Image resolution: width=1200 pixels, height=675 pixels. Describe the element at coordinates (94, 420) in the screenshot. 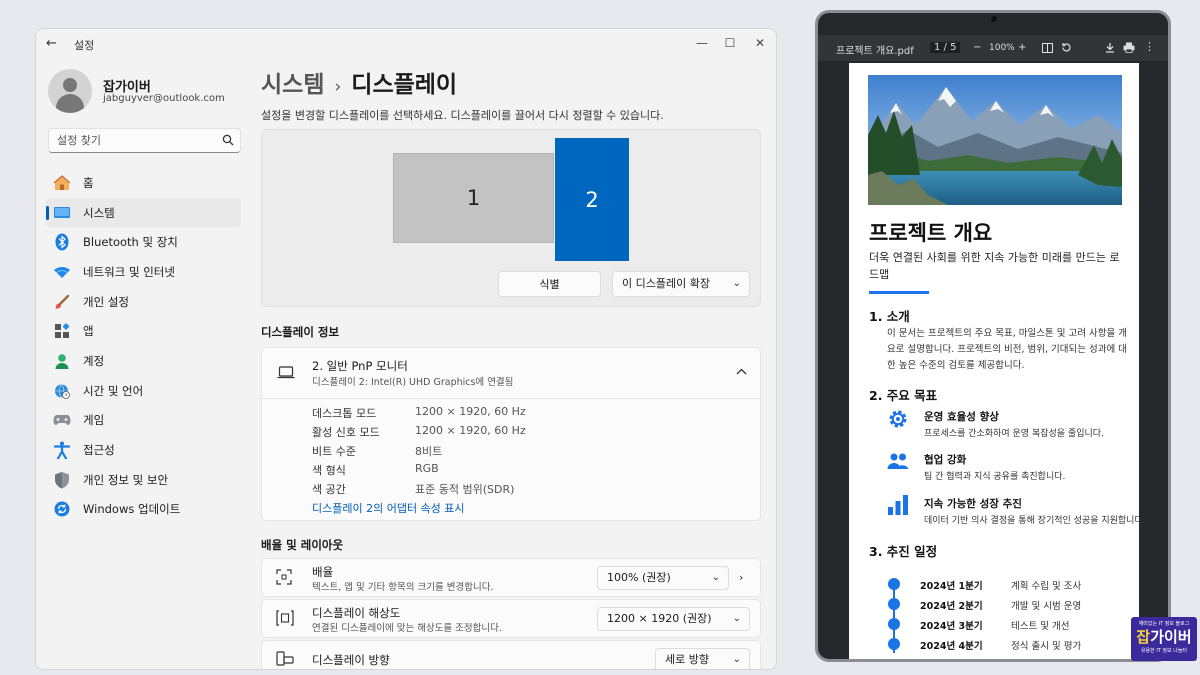

I see `sidebar-item-label: 게임` at that location.